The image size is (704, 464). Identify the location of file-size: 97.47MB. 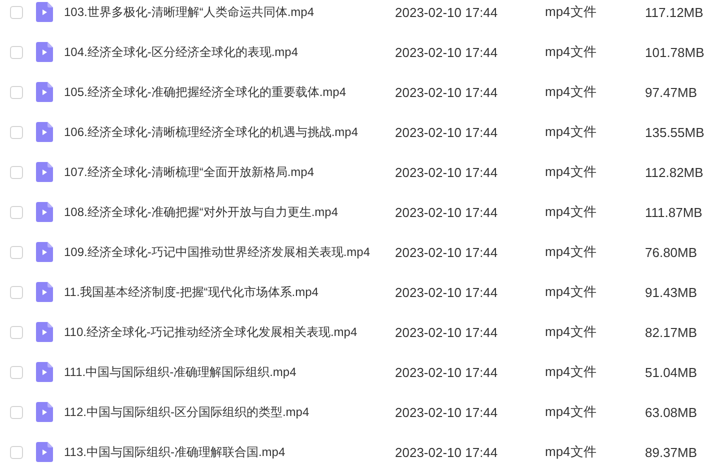
(671, 92).